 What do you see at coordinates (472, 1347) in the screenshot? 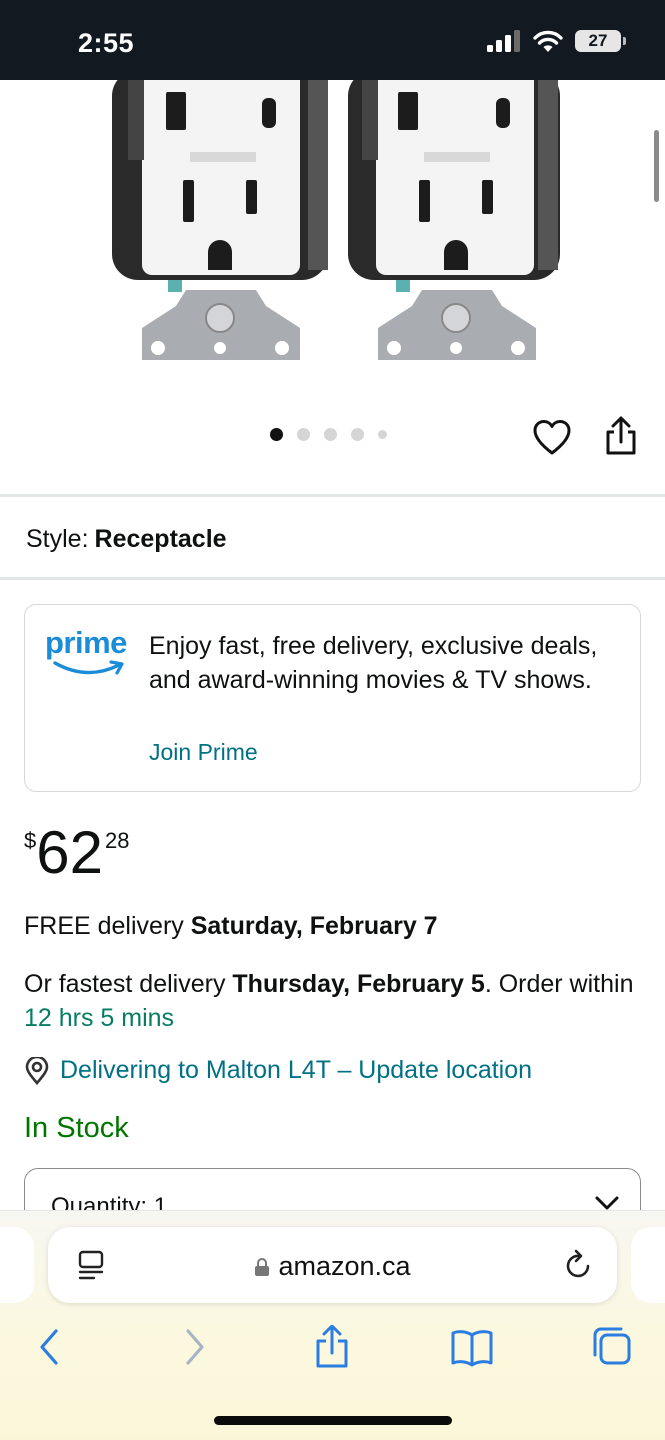
I see `bookmarks-icon` at bounding box center [472, 1347].